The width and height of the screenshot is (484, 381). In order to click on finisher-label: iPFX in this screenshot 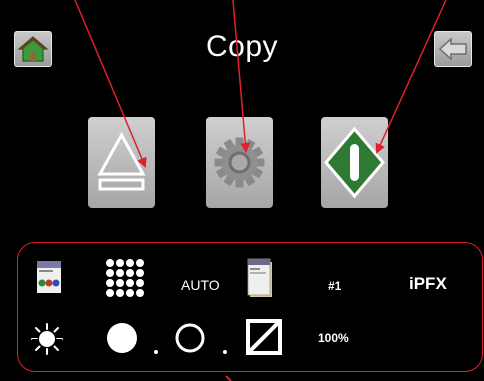, I will do `click(428, 283)`.